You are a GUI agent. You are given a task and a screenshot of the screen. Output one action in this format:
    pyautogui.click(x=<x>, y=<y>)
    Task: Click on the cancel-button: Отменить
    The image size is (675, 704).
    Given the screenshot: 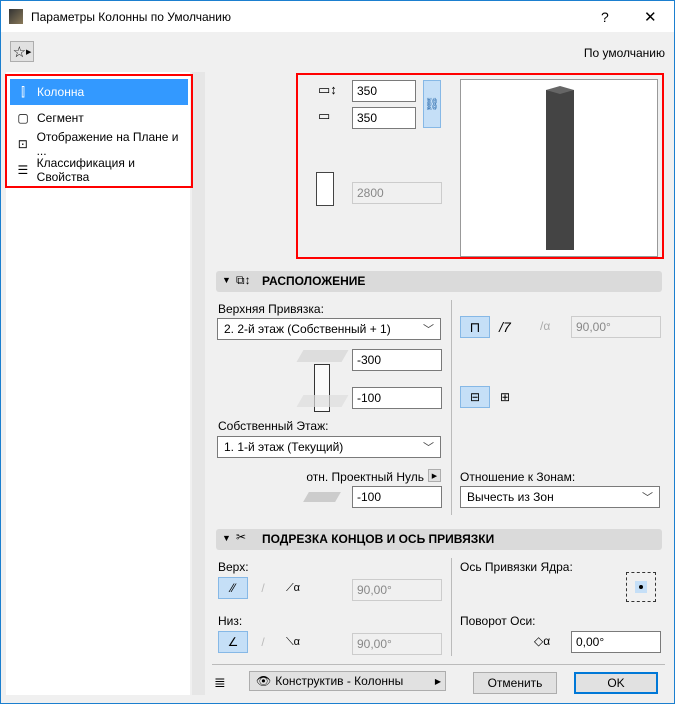 What is the action you would take?
    pyautogui.click(x=515, y=683)
    